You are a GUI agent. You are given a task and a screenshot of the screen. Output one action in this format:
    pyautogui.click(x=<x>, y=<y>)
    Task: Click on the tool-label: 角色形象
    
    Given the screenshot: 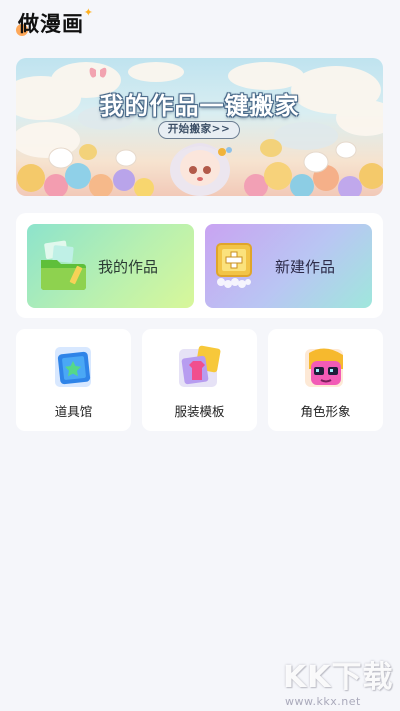 What is the action you would take?
    pyautogui.click(x=325, y=411)
    